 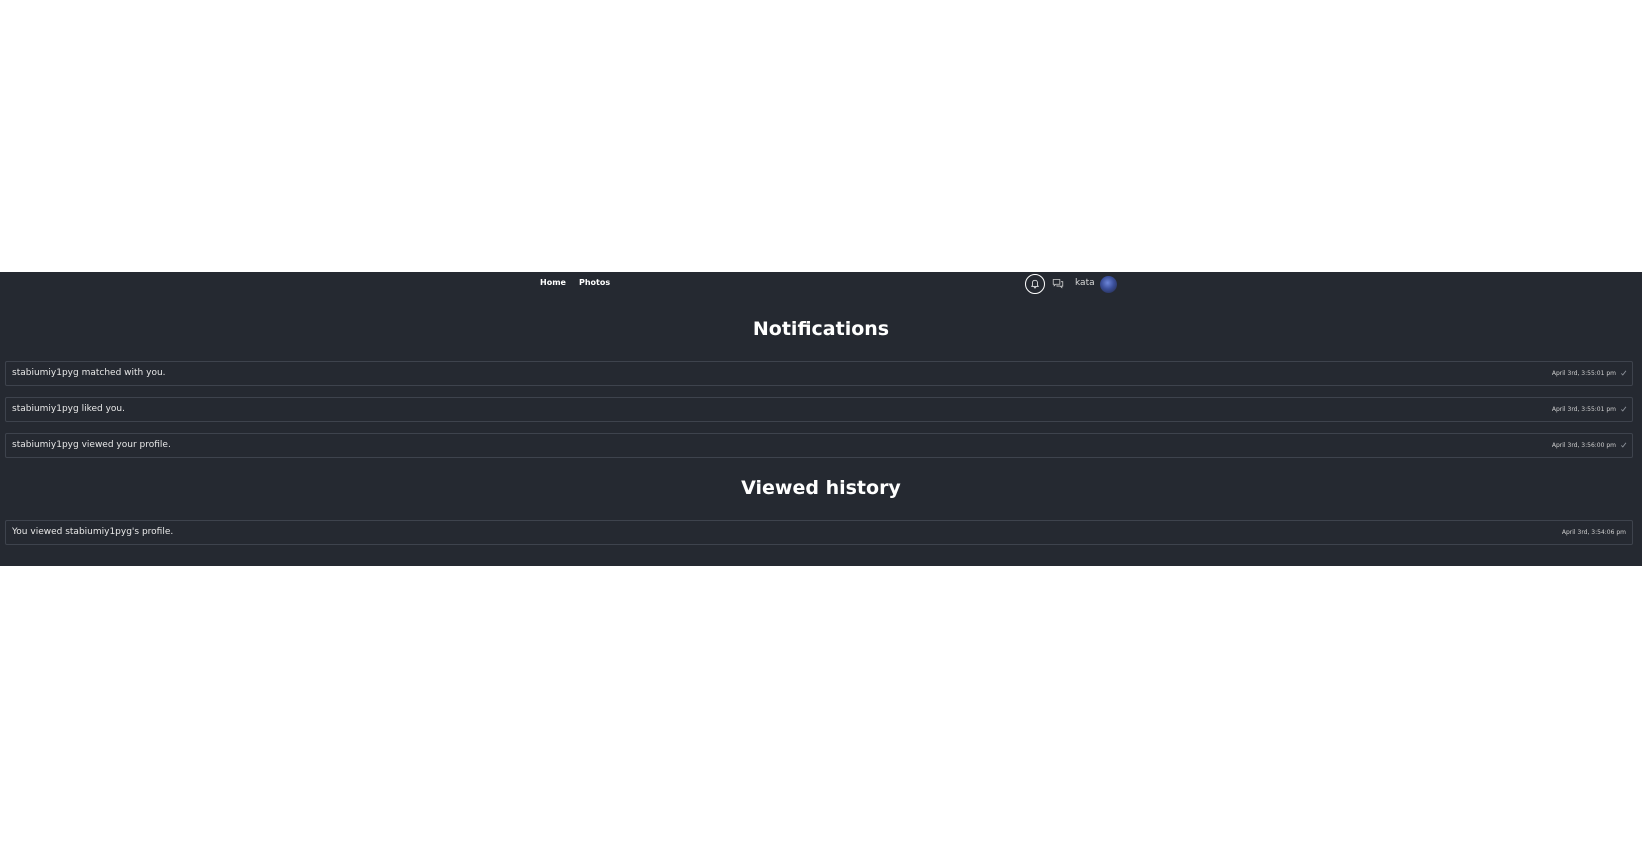 I want to click on notifications-title: Notifications, so click(x=821, y=329).